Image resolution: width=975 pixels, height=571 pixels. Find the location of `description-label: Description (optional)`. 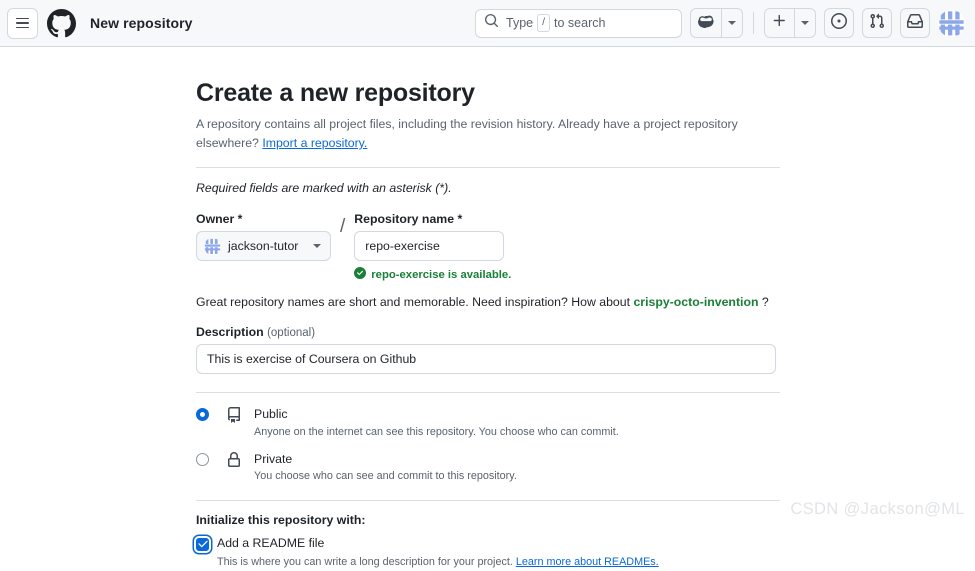

description-label: Description (optional) is located at coordinates (256, 332).